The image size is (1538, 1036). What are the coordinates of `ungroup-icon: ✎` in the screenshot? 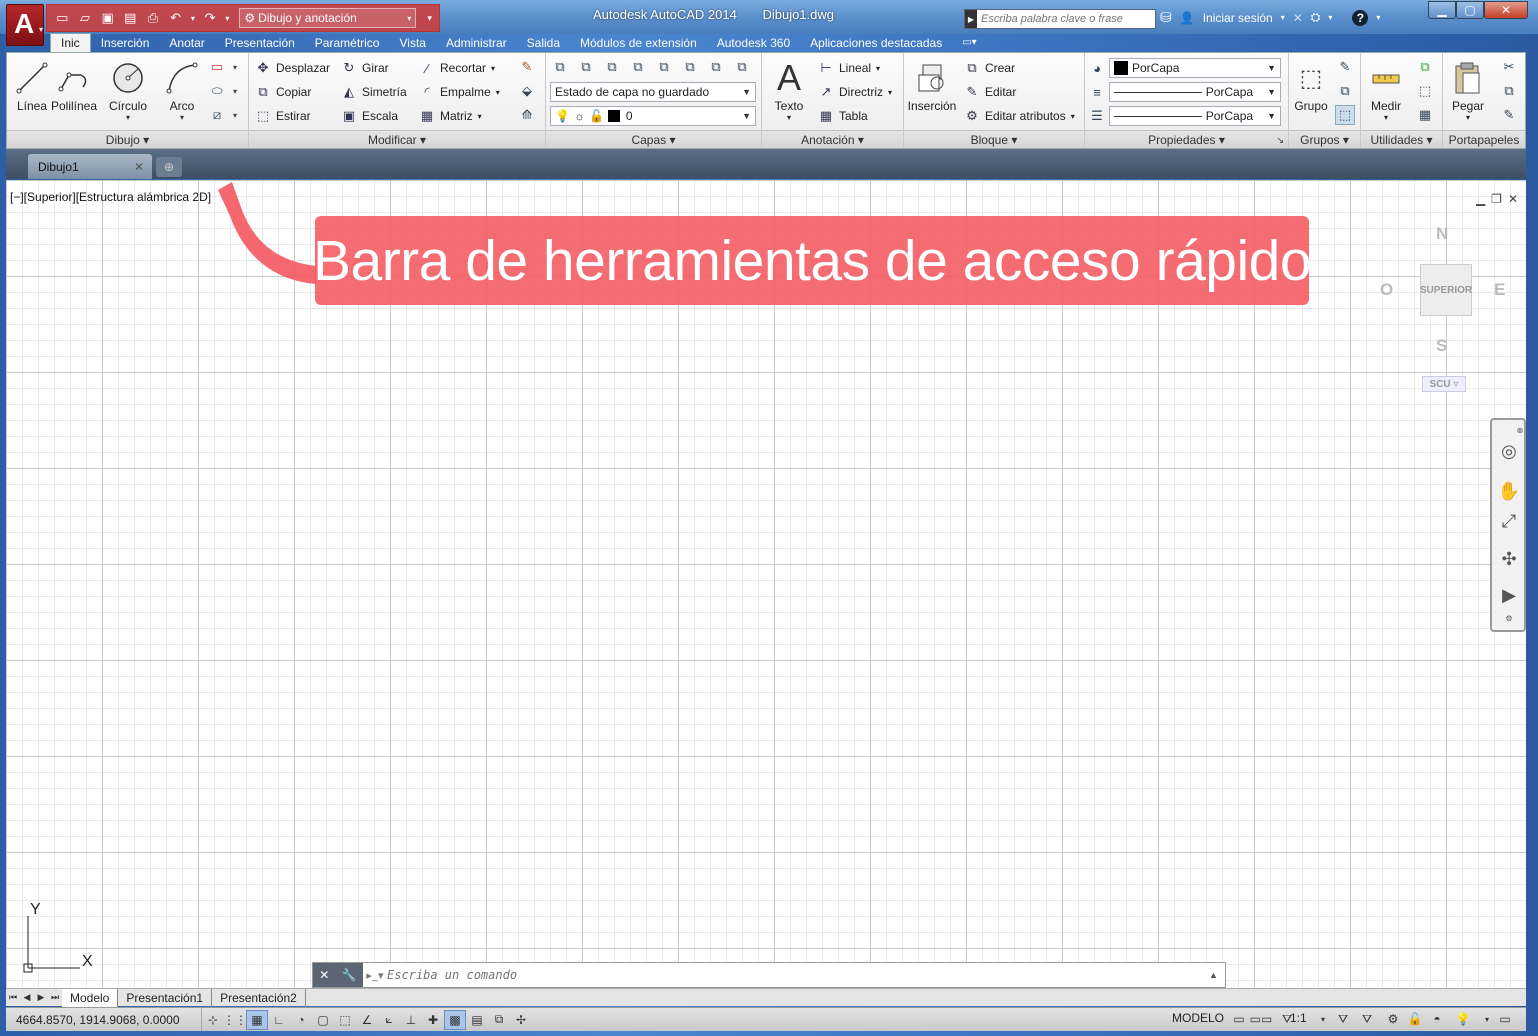 It's located at (1345, 67).